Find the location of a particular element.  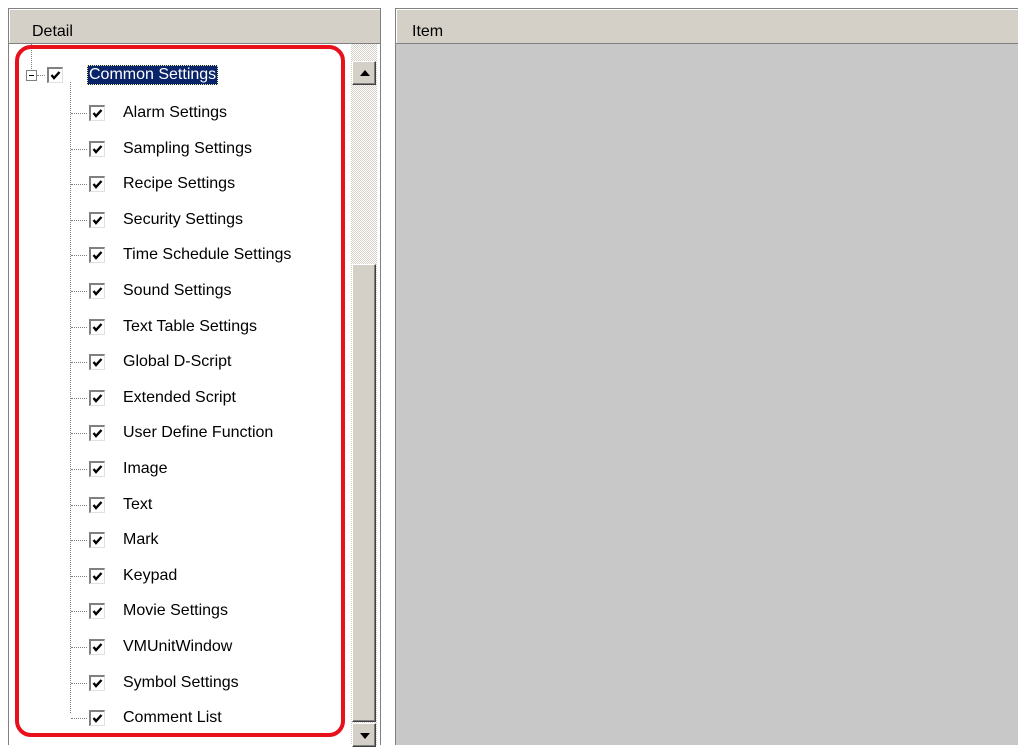

tree-item-label: Security Settings is located at coordinates (183, 220).